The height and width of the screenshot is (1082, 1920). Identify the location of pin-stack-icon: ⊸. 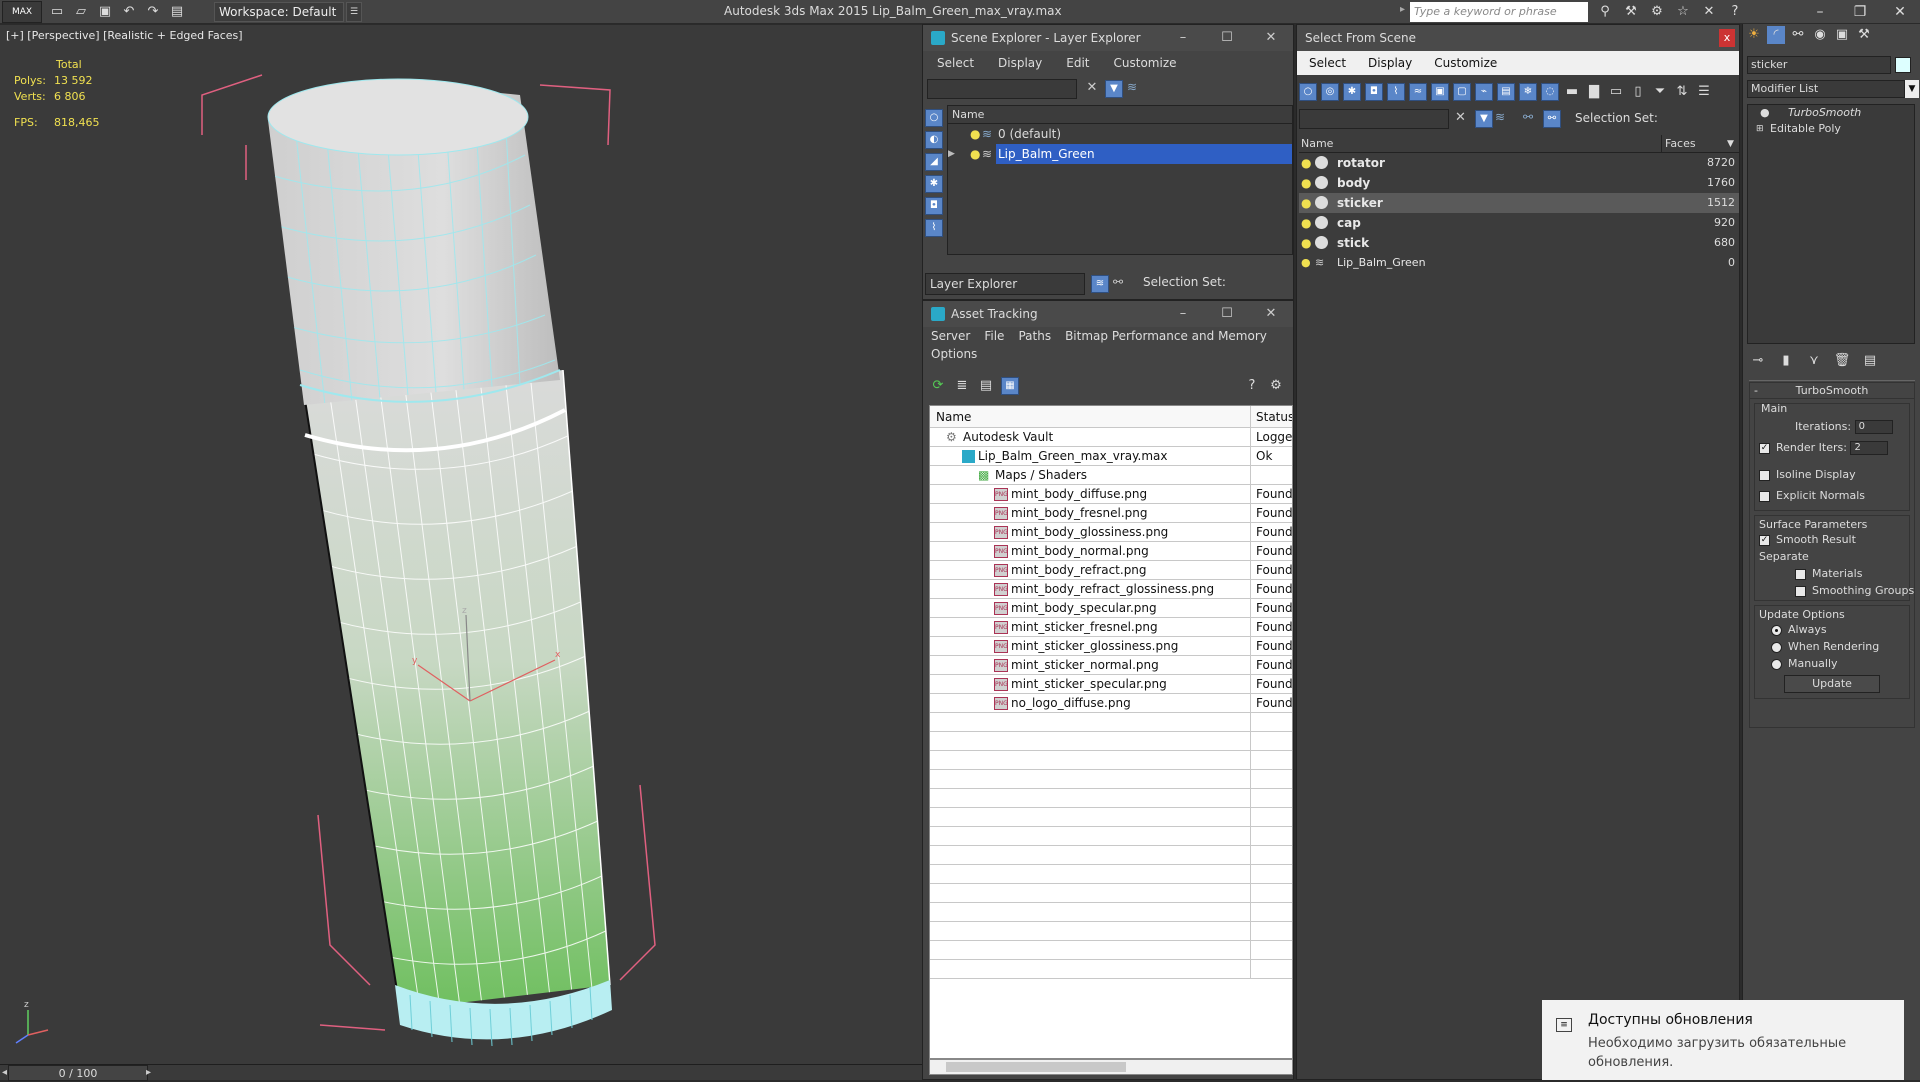
(1758, 361).